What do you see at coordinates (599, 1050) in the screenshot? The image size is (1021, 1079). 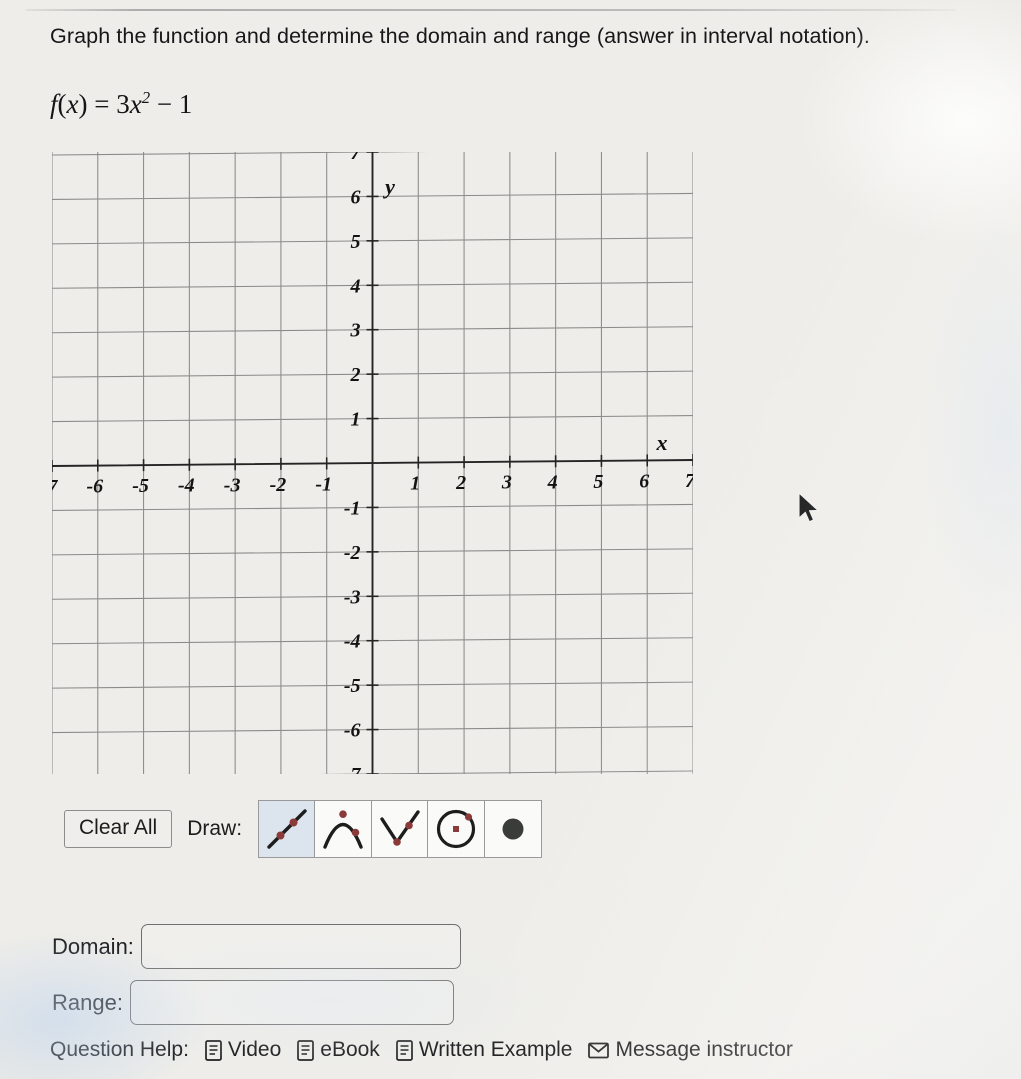 I see `envelope-icon` at bounding box center [599, 1050].